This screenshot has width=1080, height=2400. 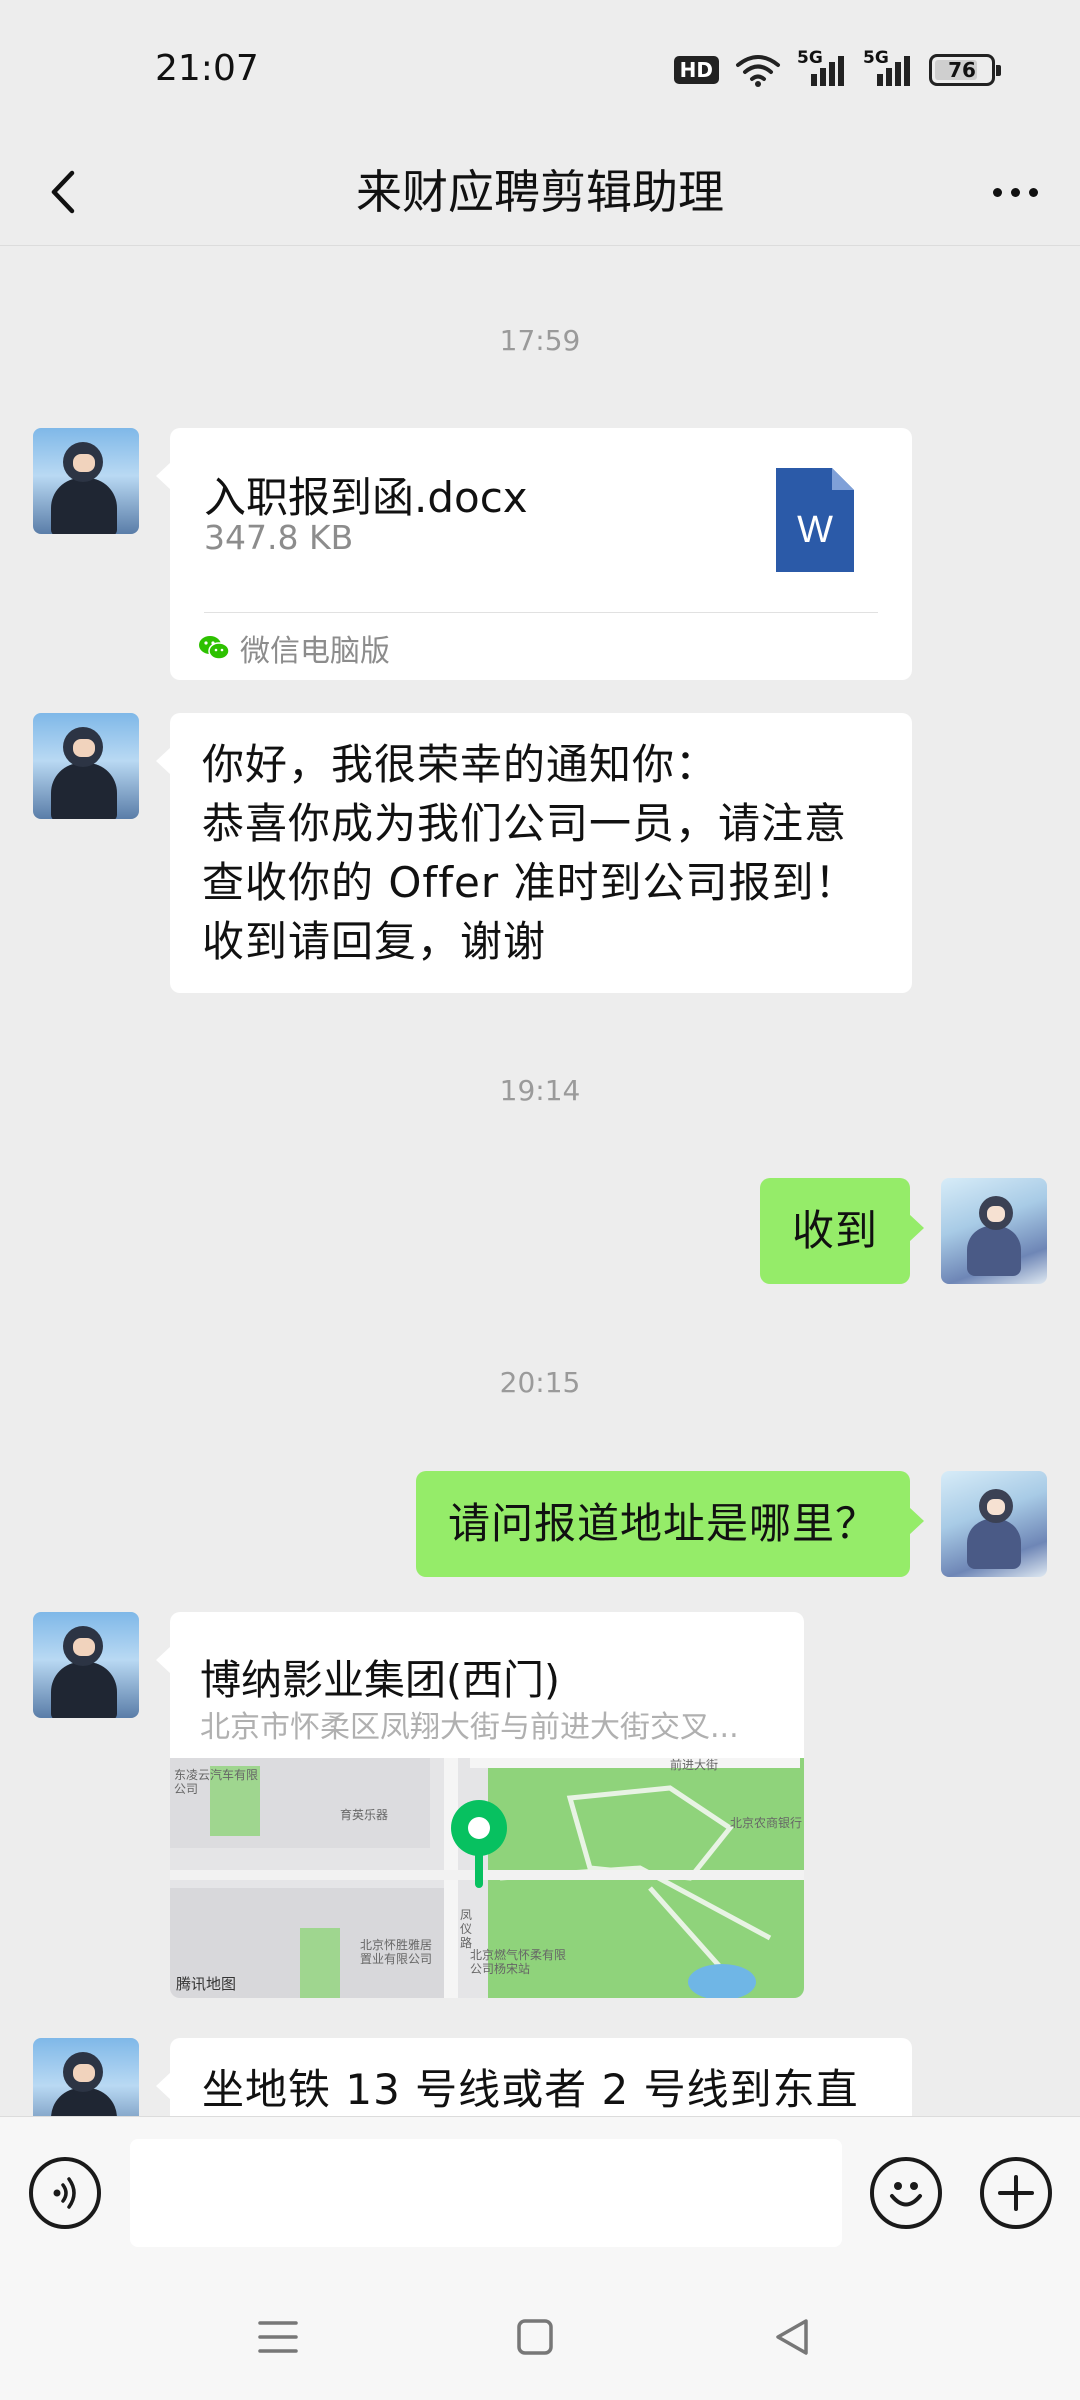 I want to click on map-label: 育英乐器, so click(x=364, y=1815).